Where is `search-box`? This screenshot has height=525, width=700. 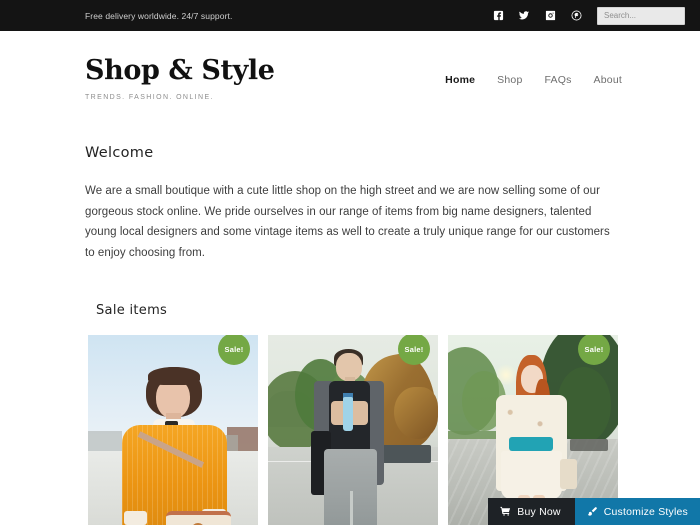 search-box is located at coordinates (641, 15).